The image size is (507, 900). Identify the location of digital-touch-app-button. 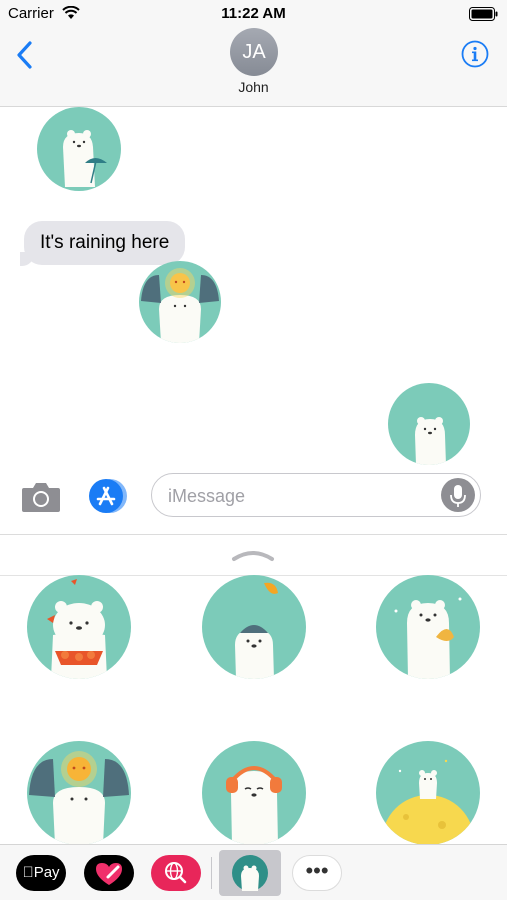
(109, 873).